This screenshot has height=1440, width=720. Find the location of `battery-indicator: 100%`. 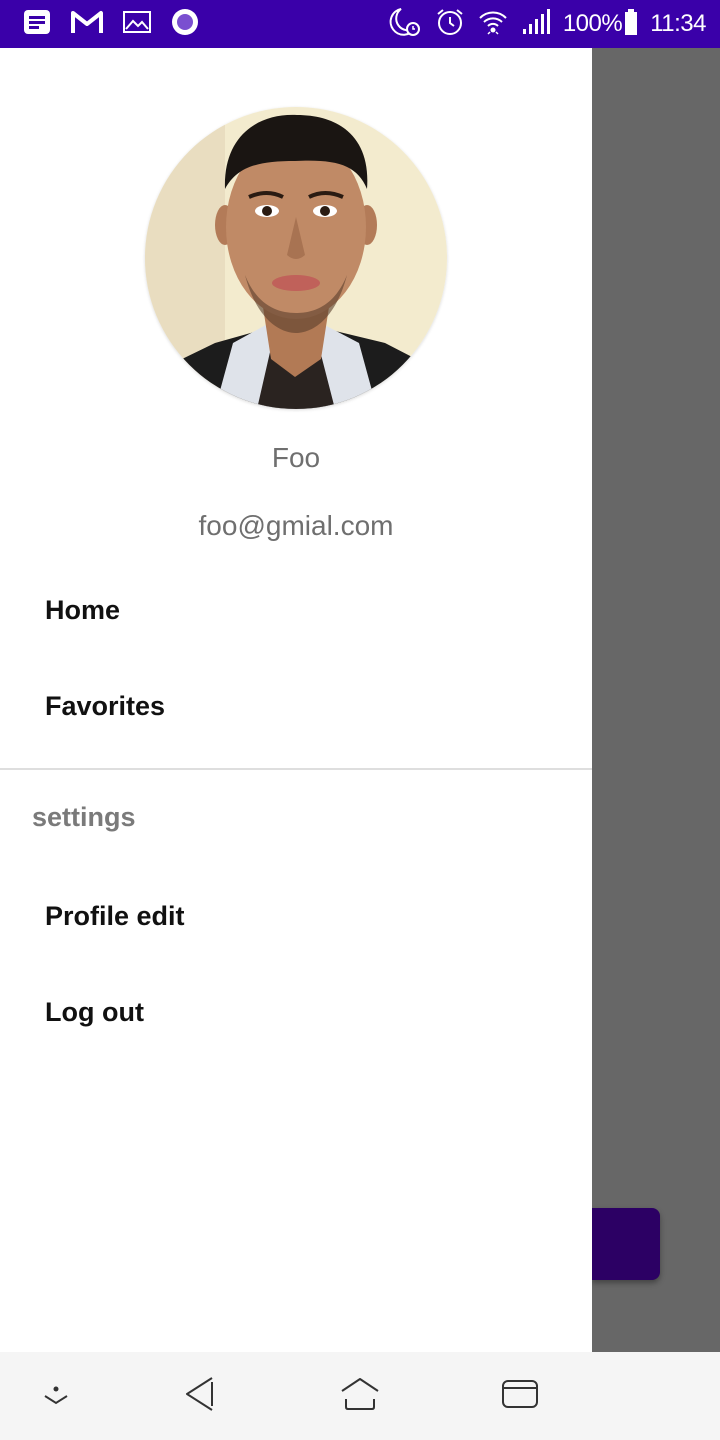

battery-indicator: 100% is located at coordinates (600, 24).